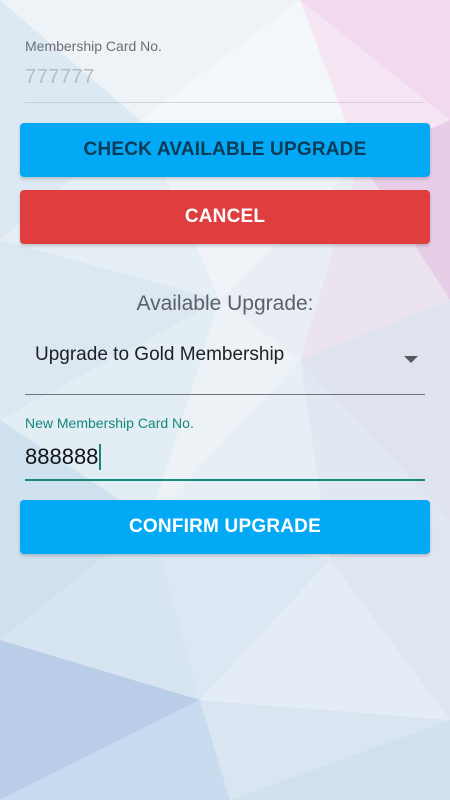  What do you see at coordinates (225, 480) in the screenshot?
I see `new-card-underline` at bounding box center [225, 480].